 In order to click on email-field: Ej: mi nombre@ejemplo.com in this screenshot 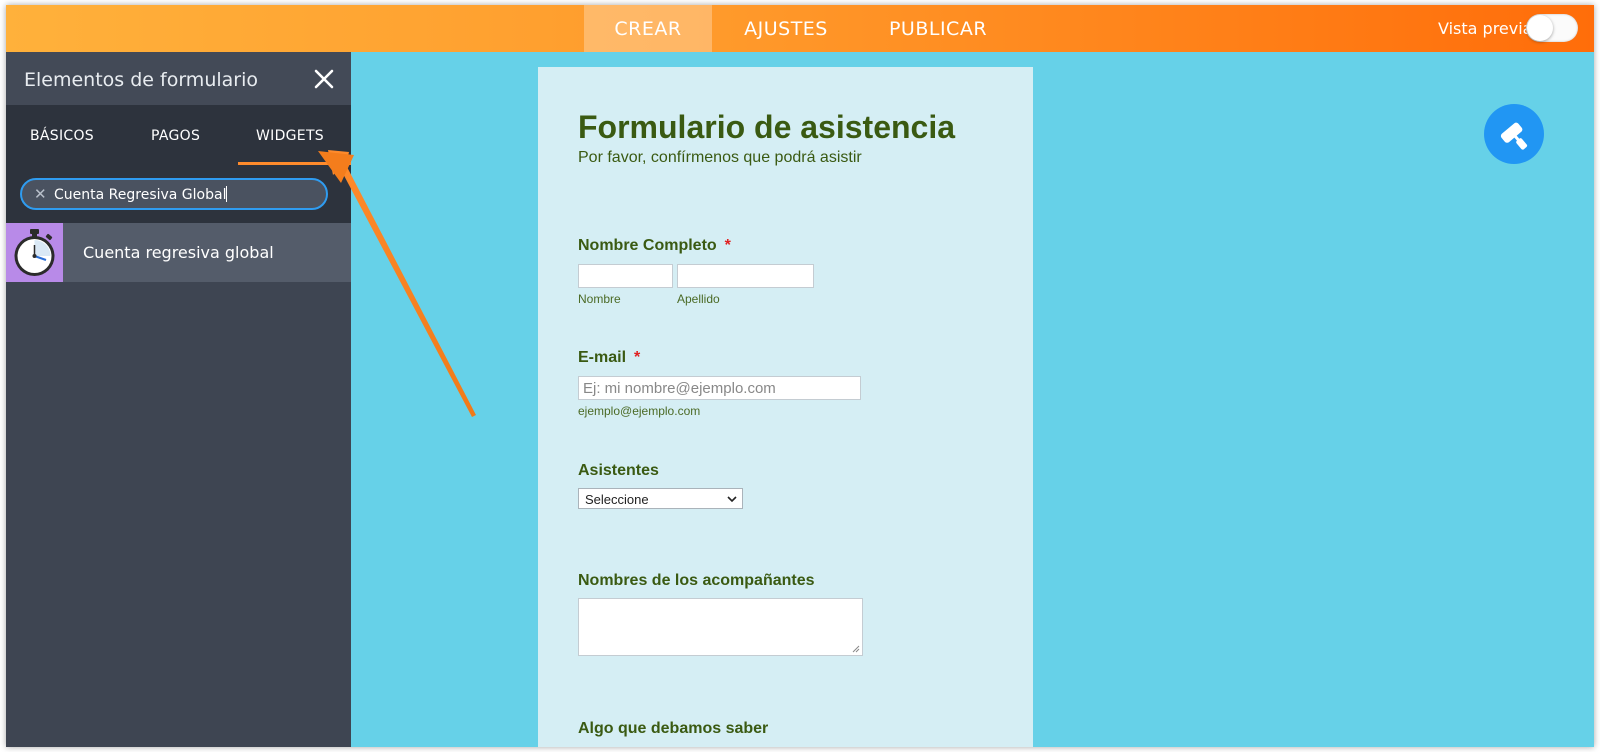, I will do `click(719, 388)`.